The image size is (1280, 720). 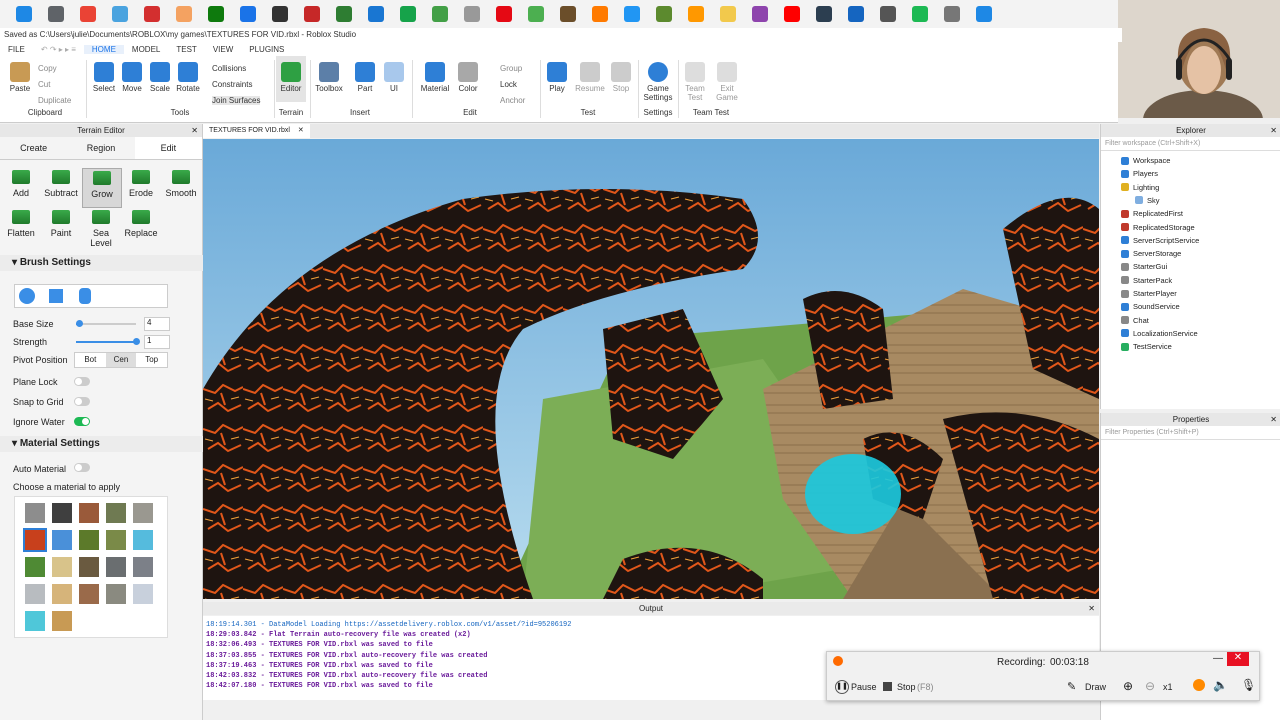 What do you see at coordinates (82, 381) in the screenshot?
I see `plane-lock-toggle` at bounding box center [82, 381].